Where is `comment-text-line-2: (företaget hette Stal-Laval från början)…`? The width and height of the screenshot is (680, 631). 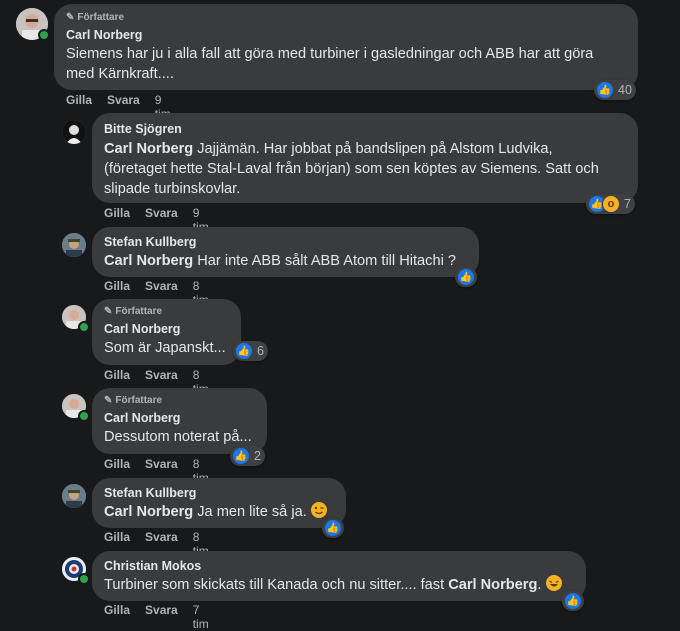 comment-text-line-2: (företaget hette Stal-Laval från början)… is located at coordinates (351, 169).